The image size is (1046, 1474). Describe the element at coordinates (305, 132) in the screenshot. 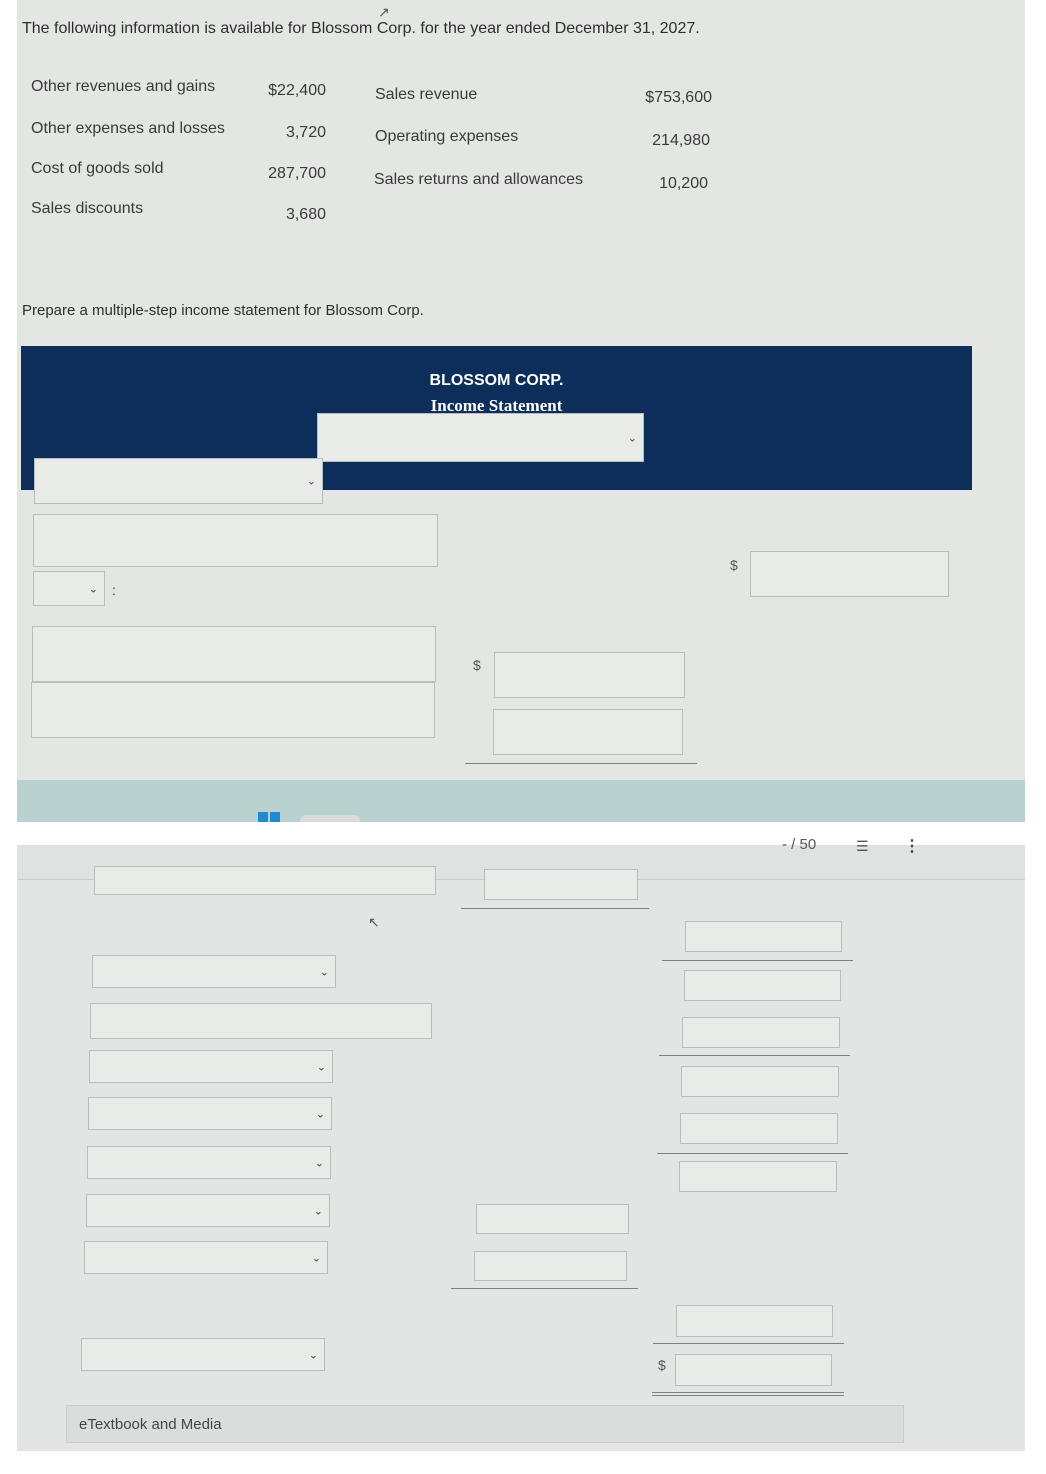

I see `item-value: 3,720` at that location.